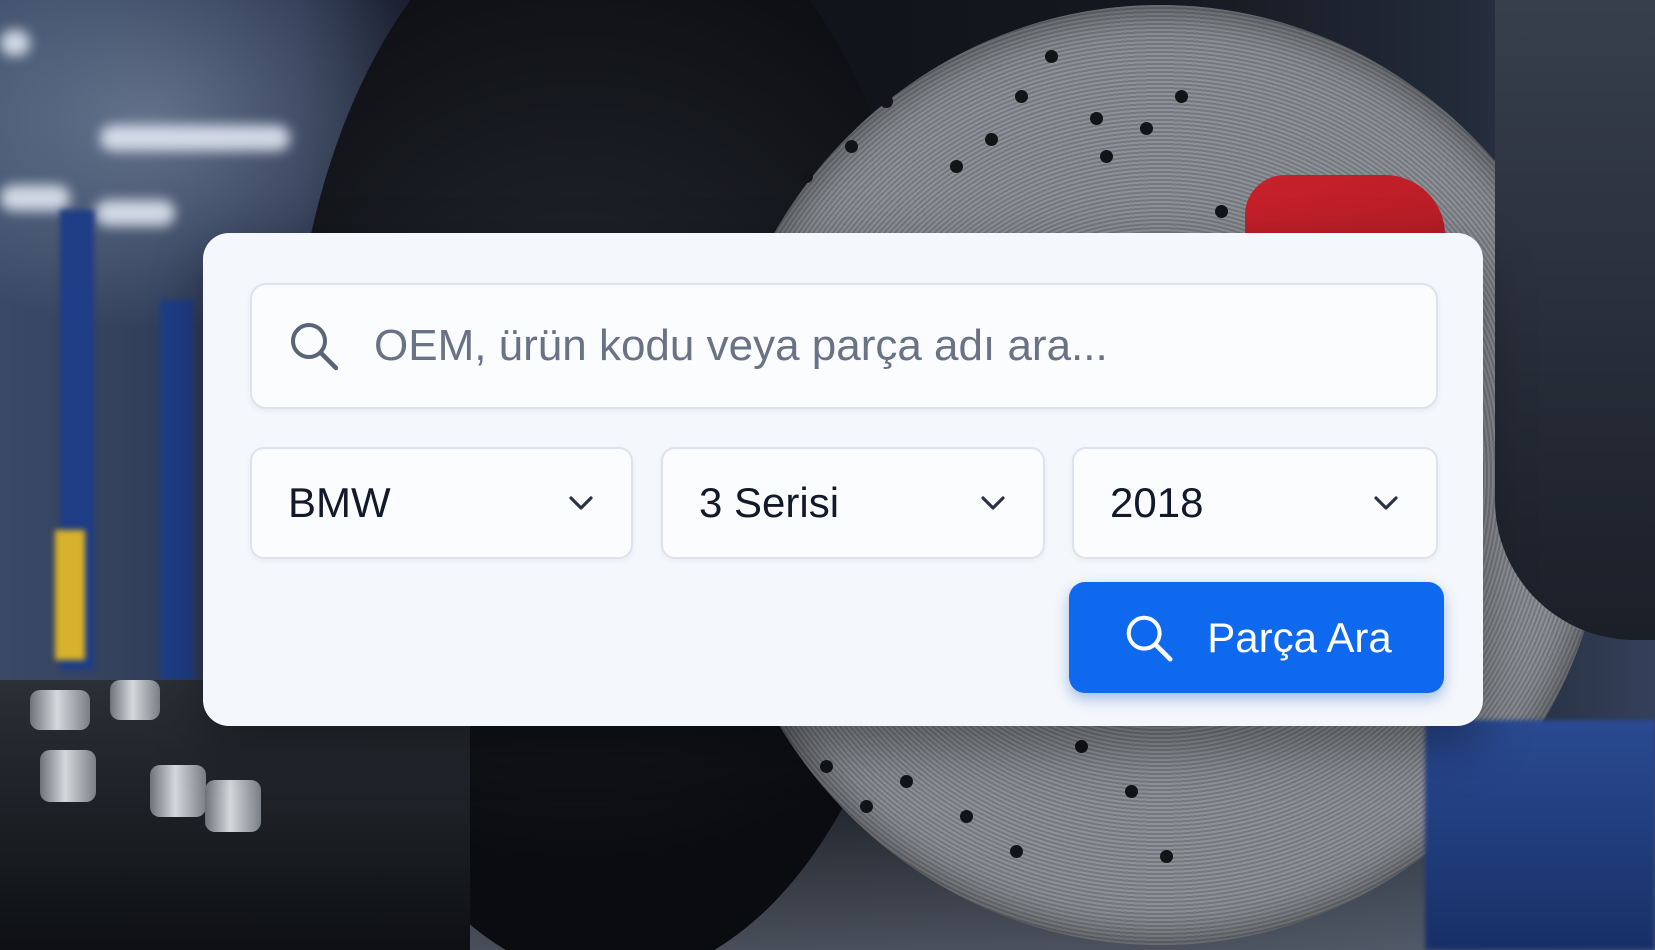 This screenshot has width=1655, height=950. What do you see at coordinates (853, 503) in the screenshot?
I see `model-select: 3 Serisi` at bounding box center [853, 503].